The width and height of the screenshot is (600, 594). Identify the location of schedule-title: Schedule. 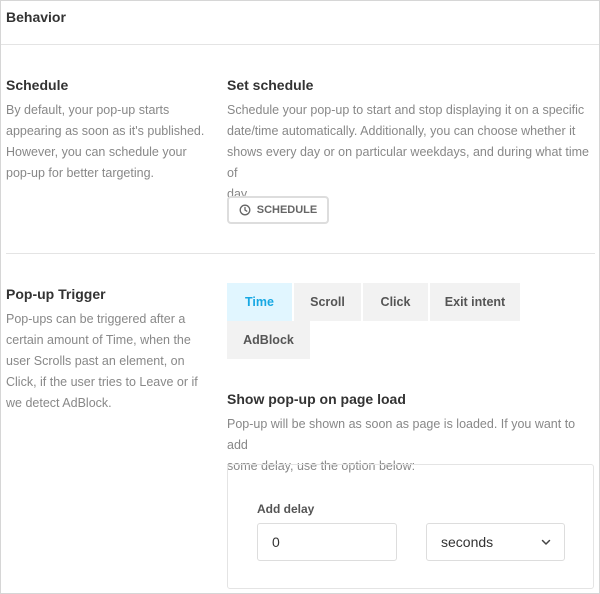
(37, 85).